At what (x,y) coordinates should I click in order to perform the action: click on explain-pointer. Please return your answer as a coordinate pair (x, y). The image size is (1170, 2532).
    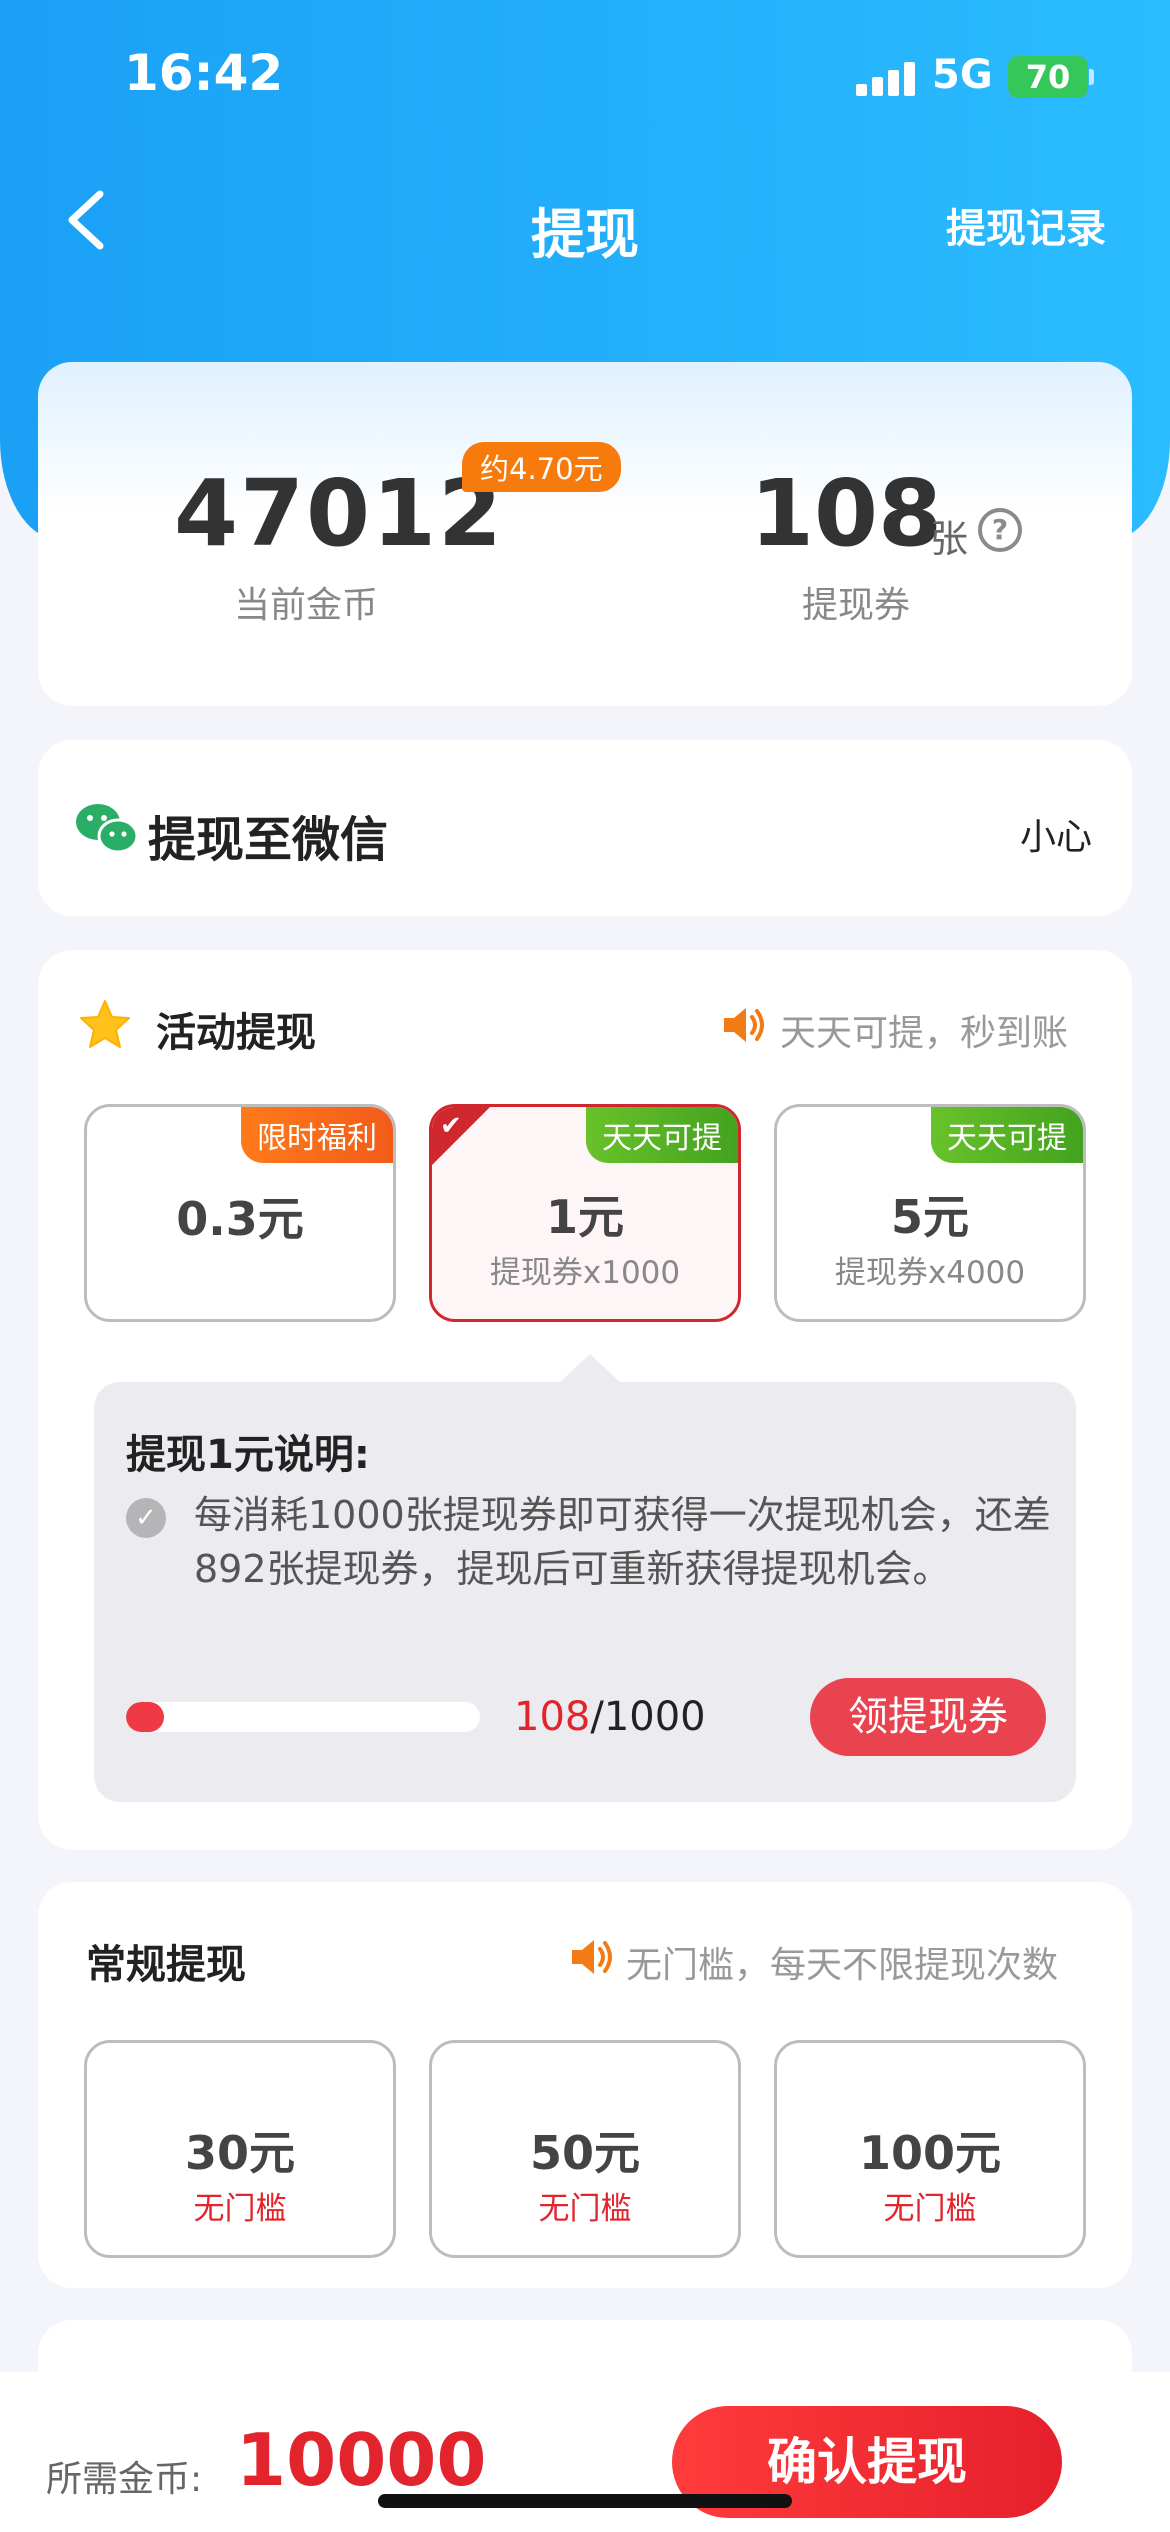
    Looking at the image, I should click on (590, 1369).